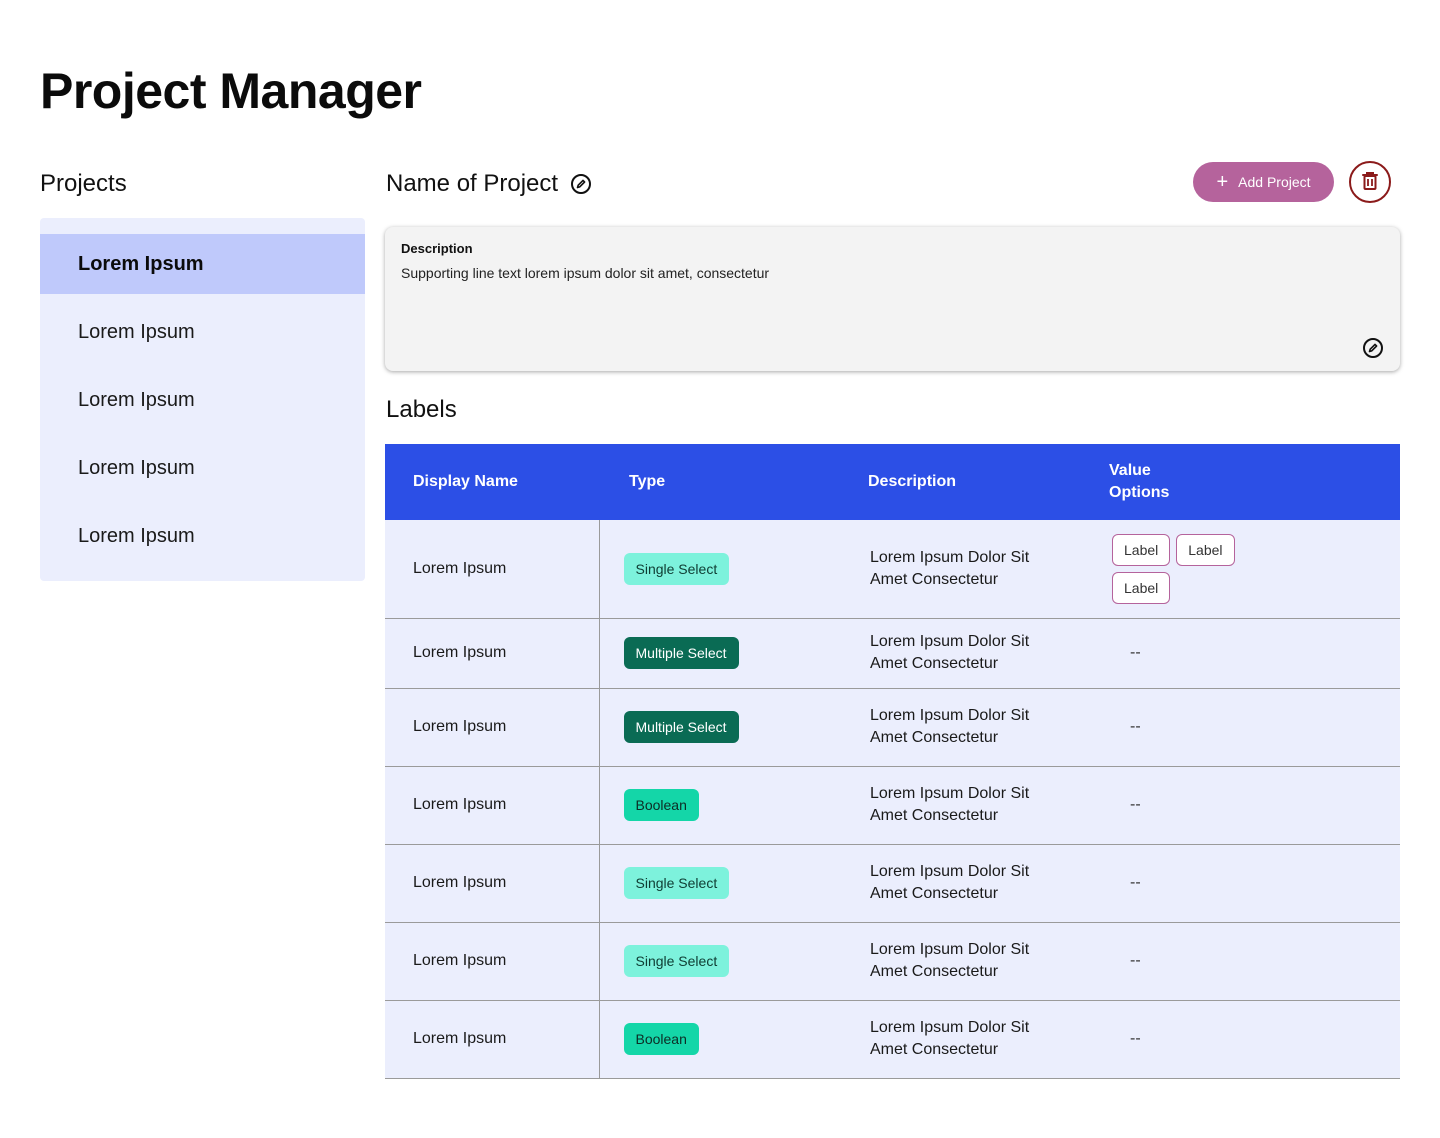 The height and width of the screenshot is (1138, 1440). What do you see at coordinates (1222, 182) in the screenshot?
I see `plus-icon: +` at bounding box center [1222, 182].